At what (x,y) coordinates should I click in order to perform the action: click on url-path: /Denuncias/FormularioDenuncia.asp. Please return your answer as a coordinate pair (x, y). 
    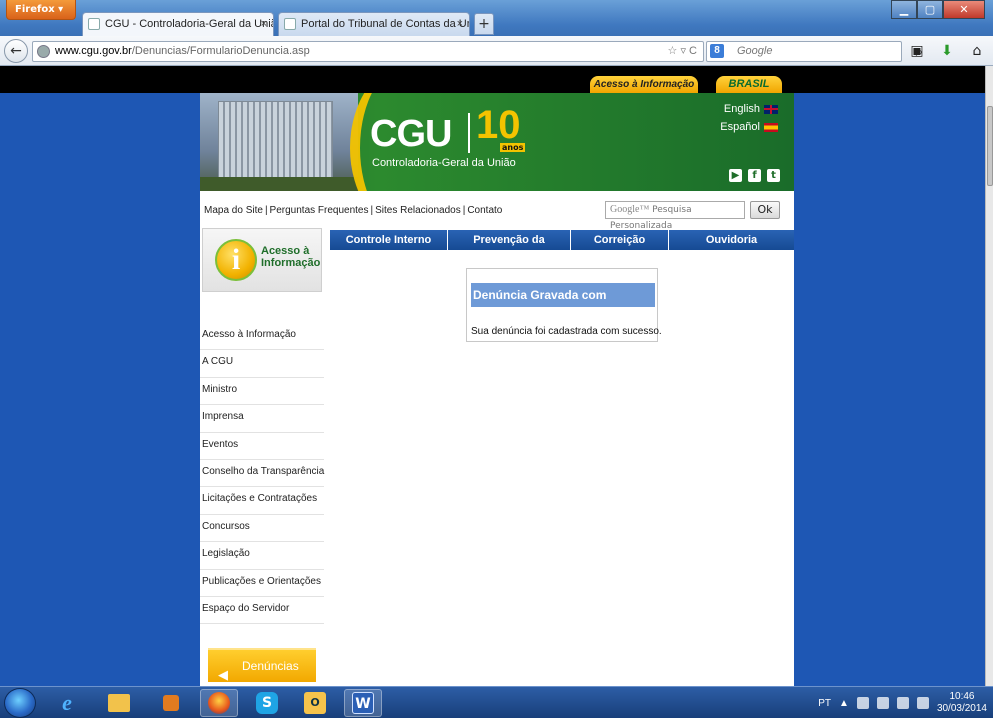
    Looking at the image, I should click on (220, 51).